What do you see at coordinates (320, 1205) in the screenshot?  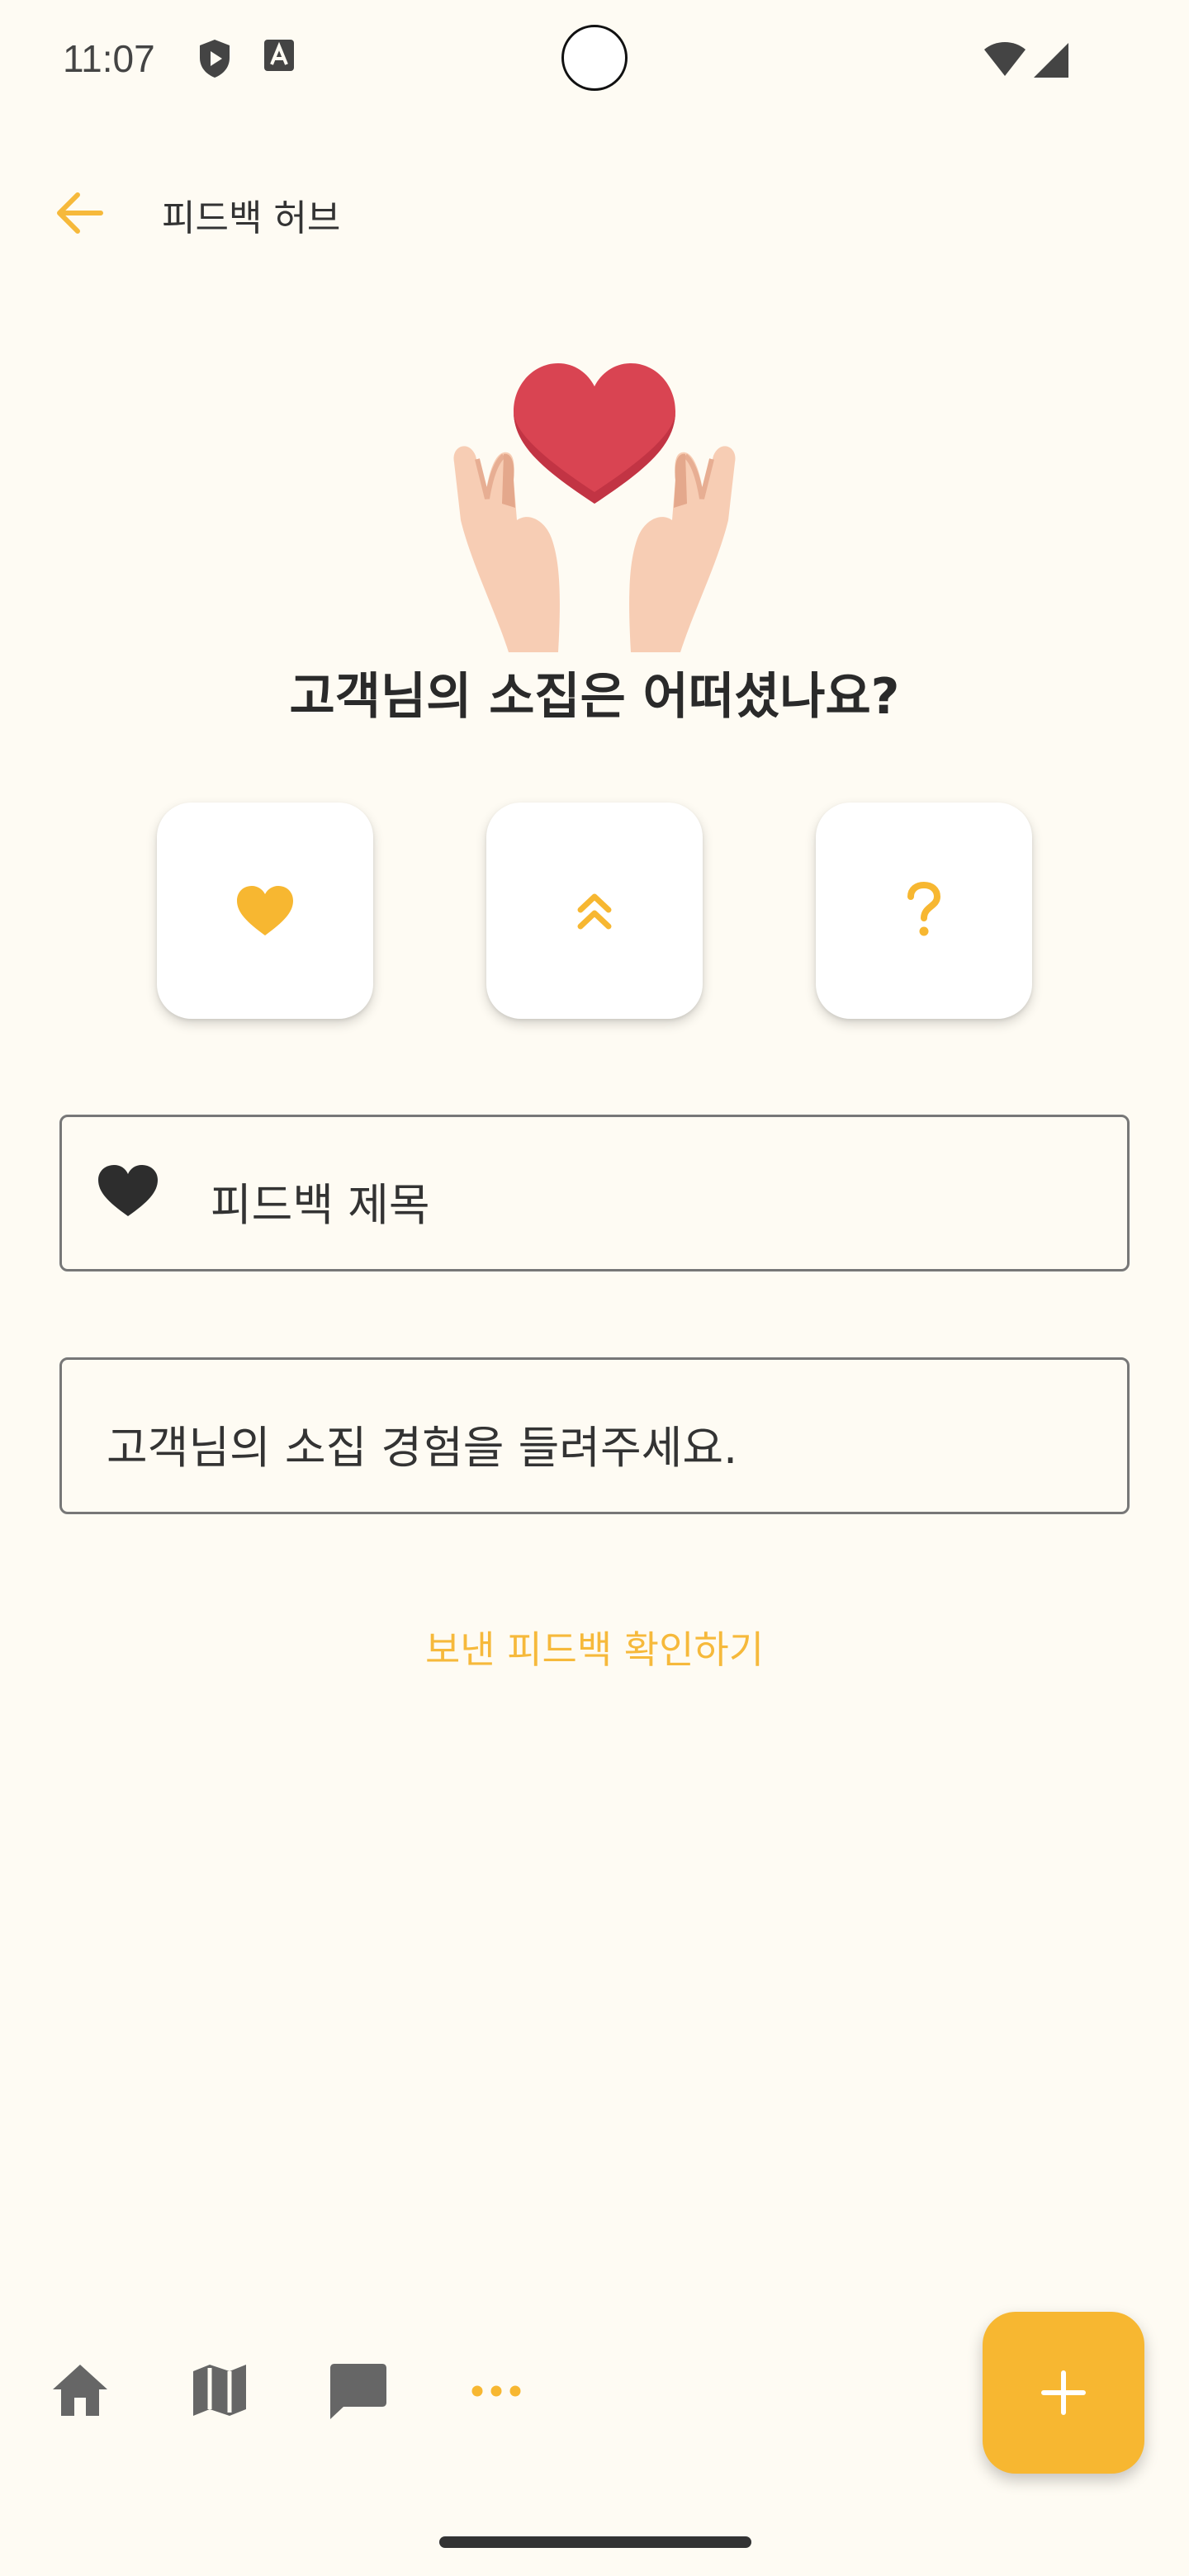 I see `feedback-title-placeholder: 피드백 제목` at bounding box center [320, 1205].